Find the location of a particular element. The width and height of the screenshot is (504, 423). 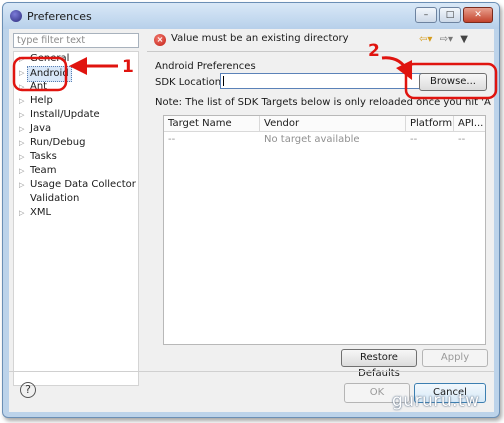

column-header-vendor: Vendor is located at coordinates (333, 124).